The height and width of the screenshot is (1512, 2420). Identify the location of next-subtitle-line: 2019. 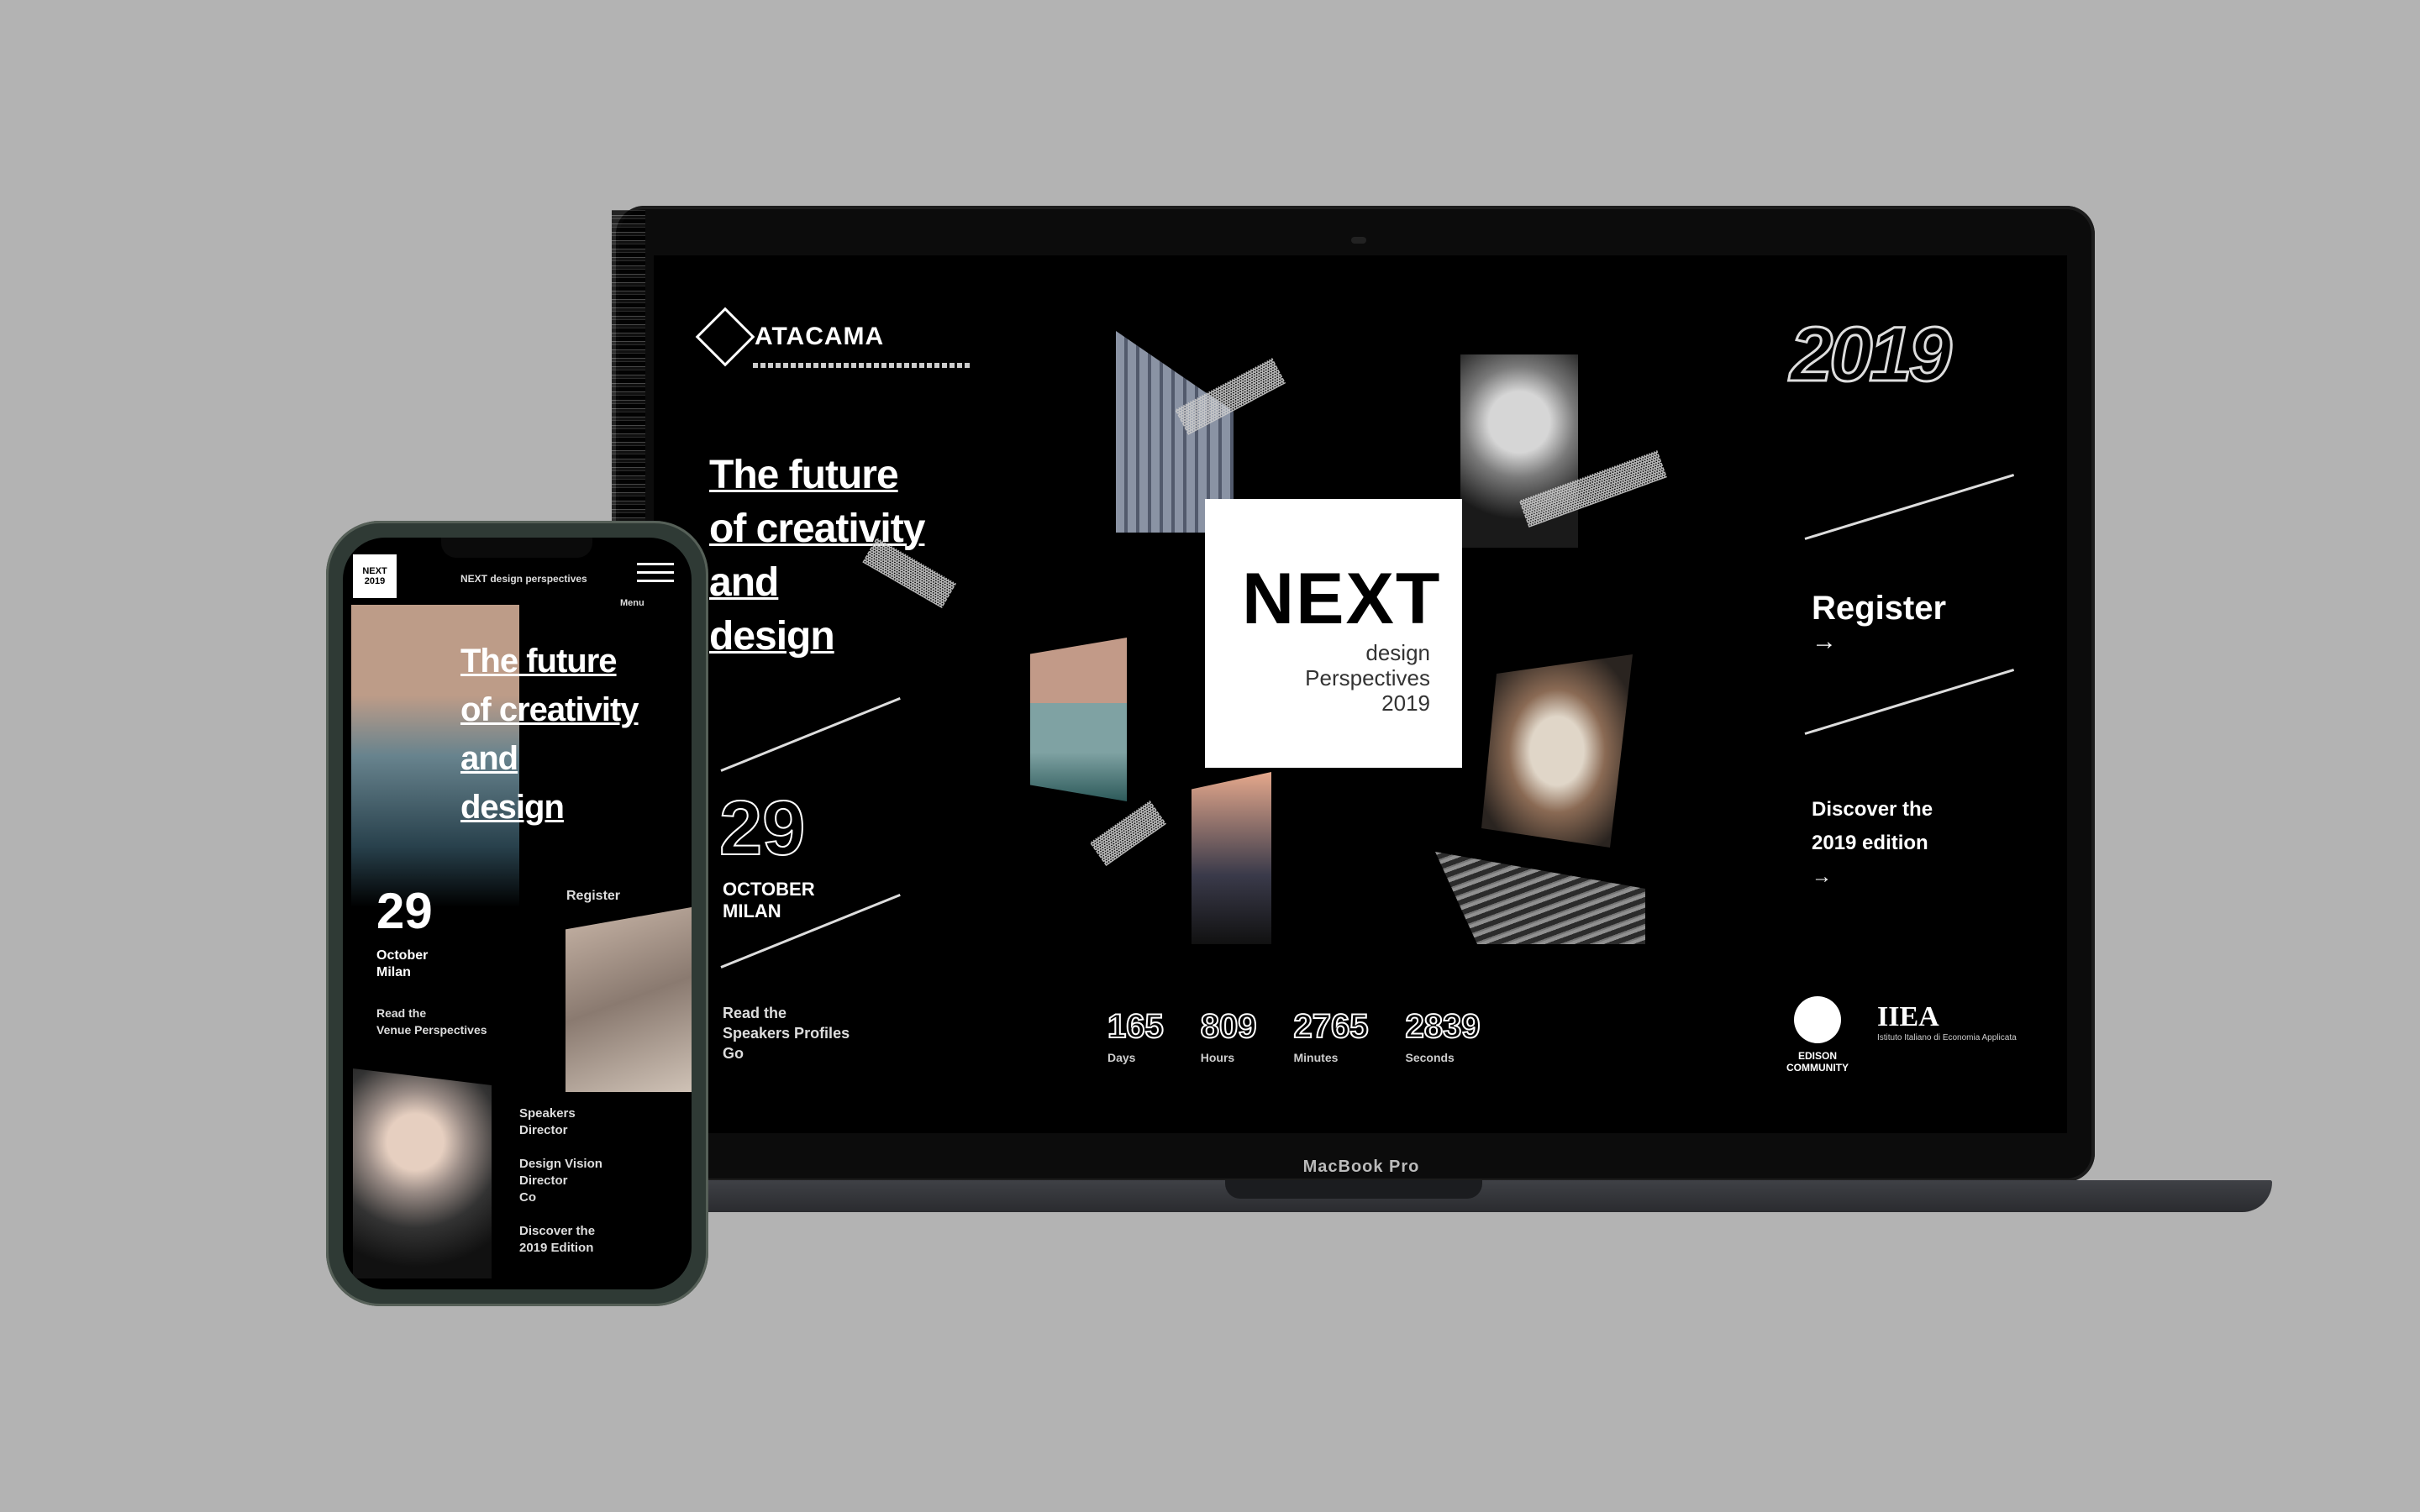
(1406, 703).